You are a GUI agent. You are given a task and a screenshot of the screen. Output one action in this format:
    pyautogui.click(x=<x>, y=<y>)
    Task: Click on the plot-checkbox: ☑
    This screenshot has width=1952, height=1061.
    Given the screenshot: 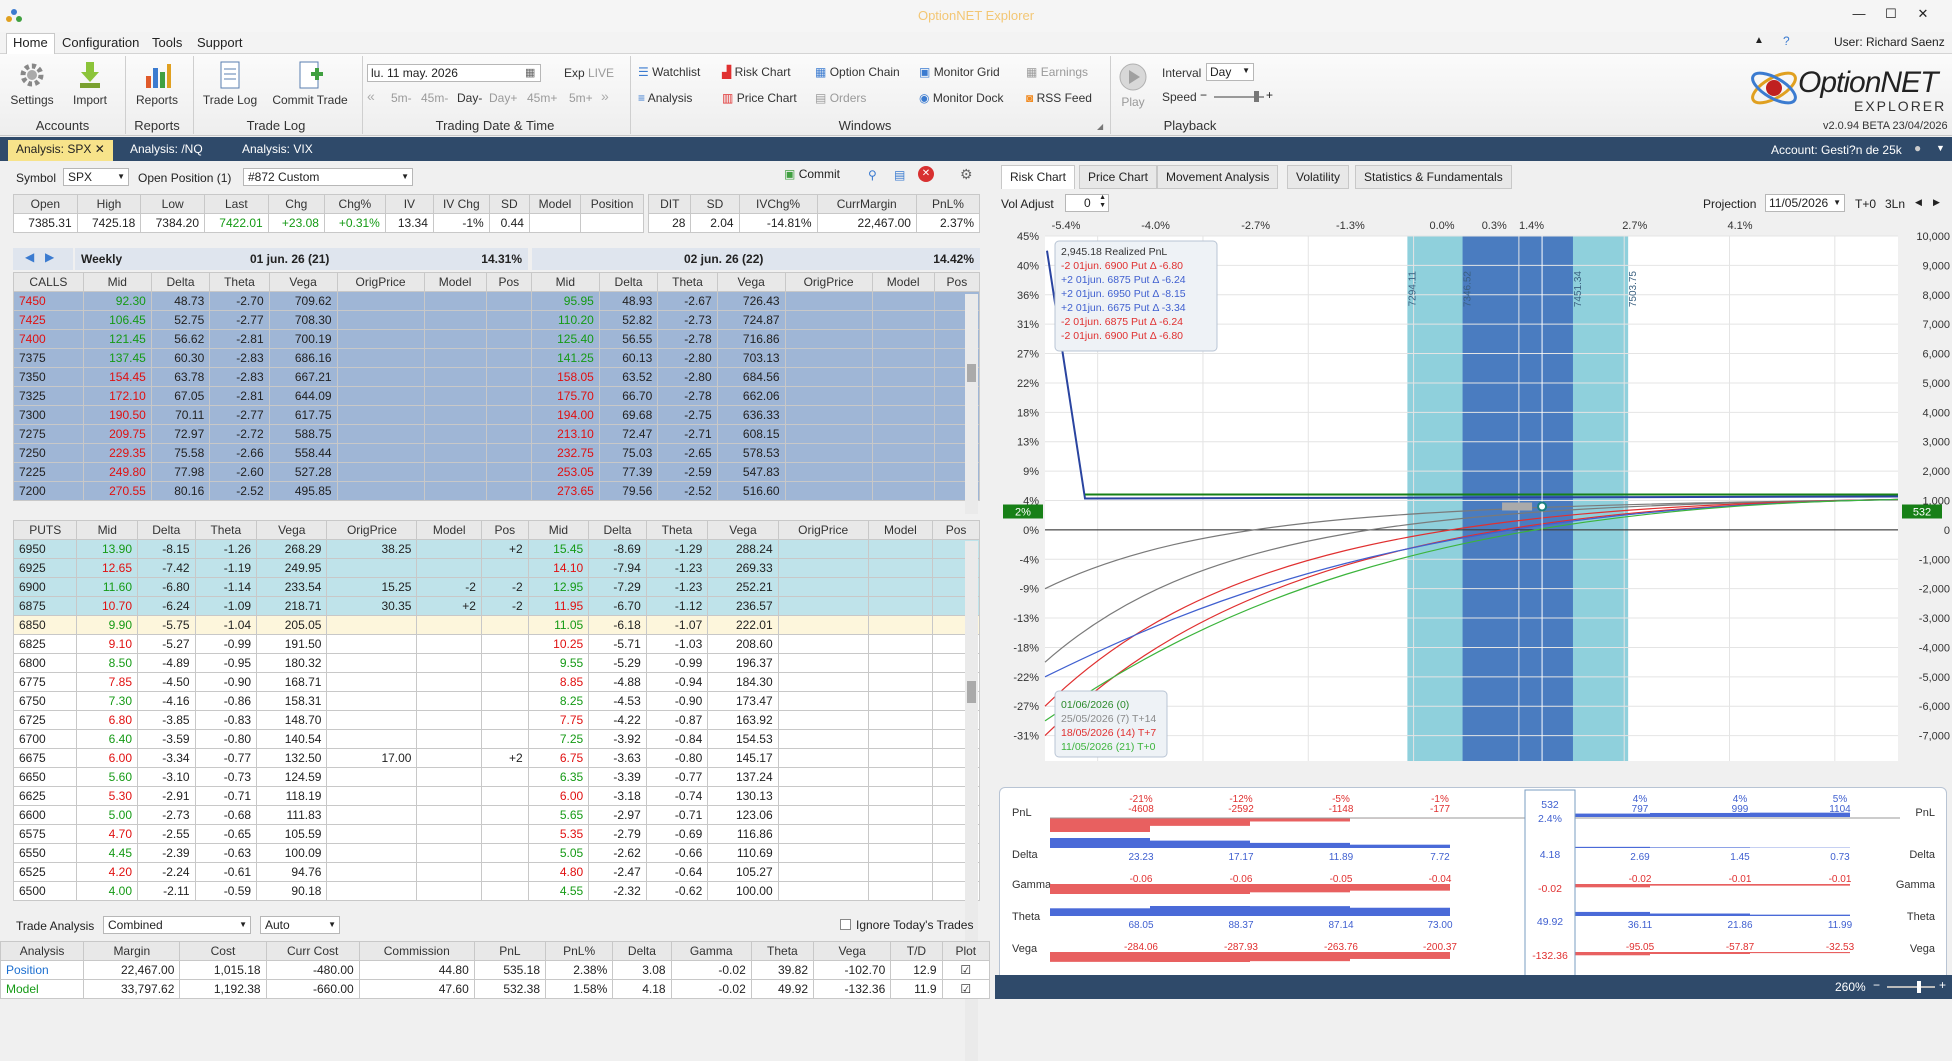 What is the action you would take?
    pyautogui.click(x=965, y=989)
    